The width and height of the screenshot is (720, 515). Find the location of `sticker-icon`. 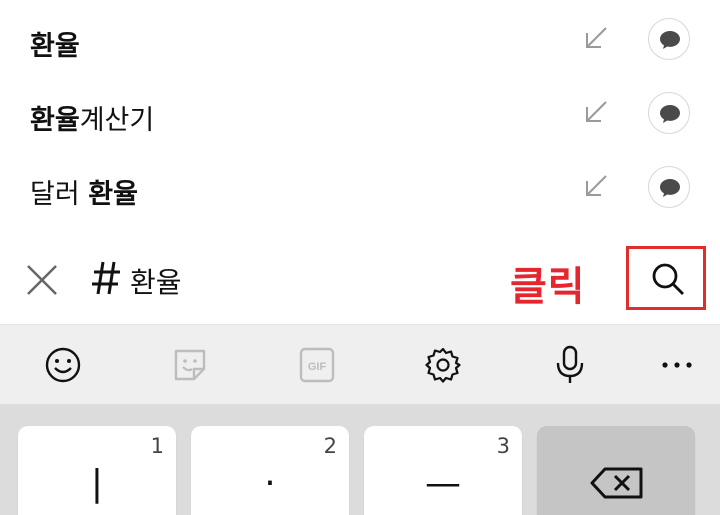

sticker-icon is located at coordinates (190, 365).